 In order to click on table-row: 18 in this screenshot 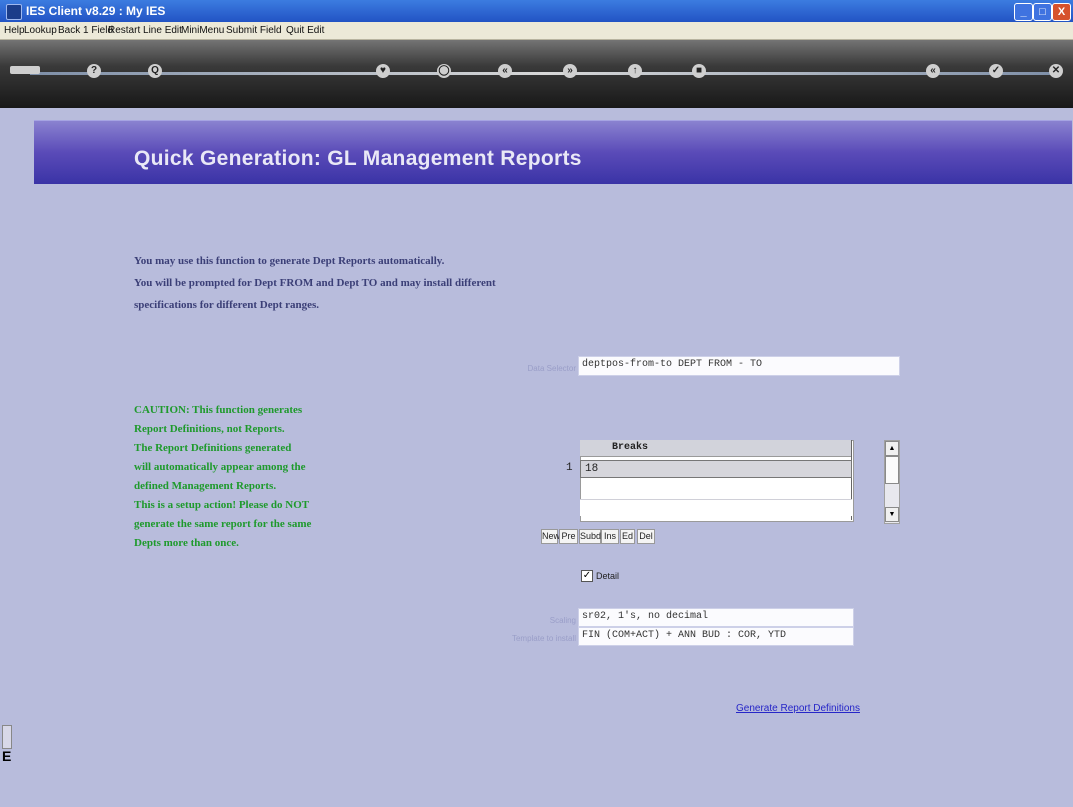, I will do `click(716, 469)`.